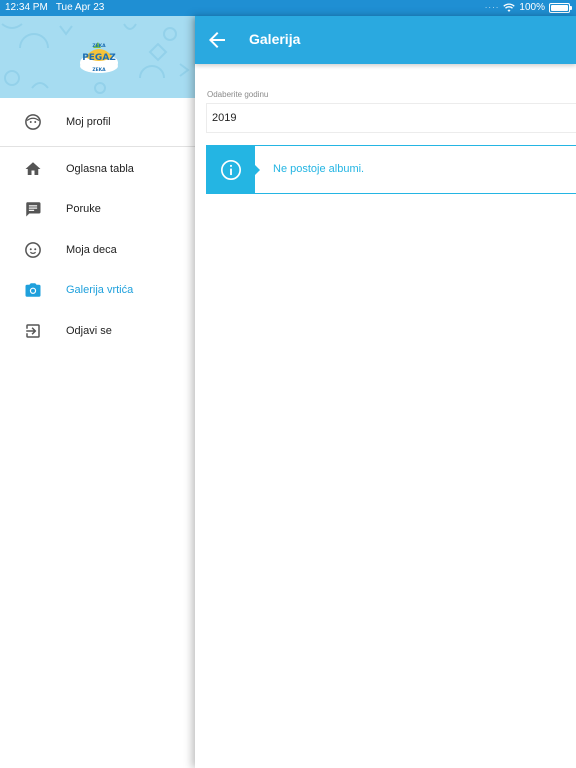  What do you see at coordinates (532, 7) in the screenshot?
I see `battery-percent: 100%` at bounding box center [532, 7].